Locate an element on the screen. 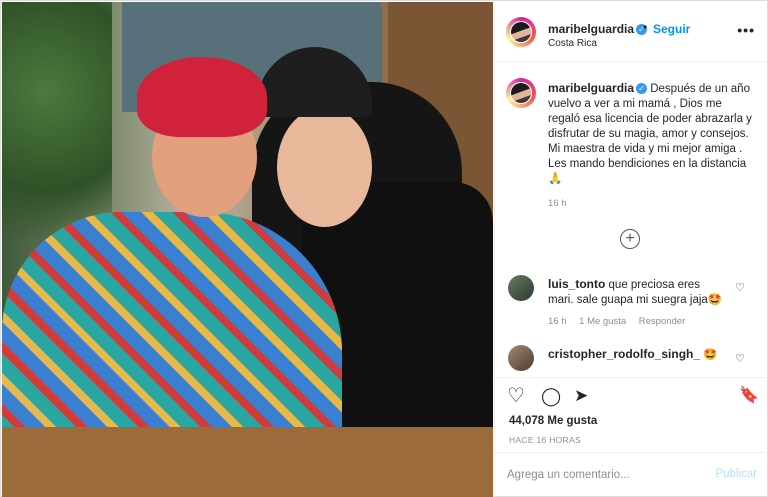 The width and height of the screenshot is (768, 497). author-username: maribelguardia ✓ is located at coordinates (598, 29).